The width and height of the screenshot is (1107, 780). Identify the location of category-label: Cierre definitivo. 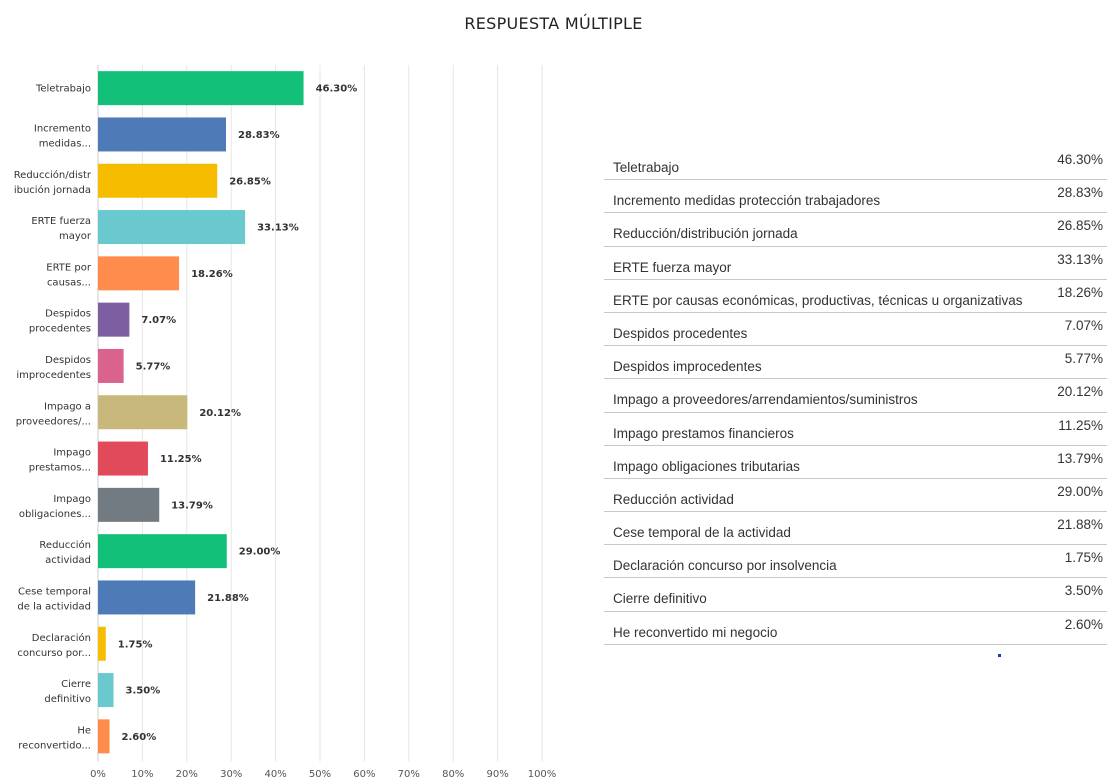
(67, 692).